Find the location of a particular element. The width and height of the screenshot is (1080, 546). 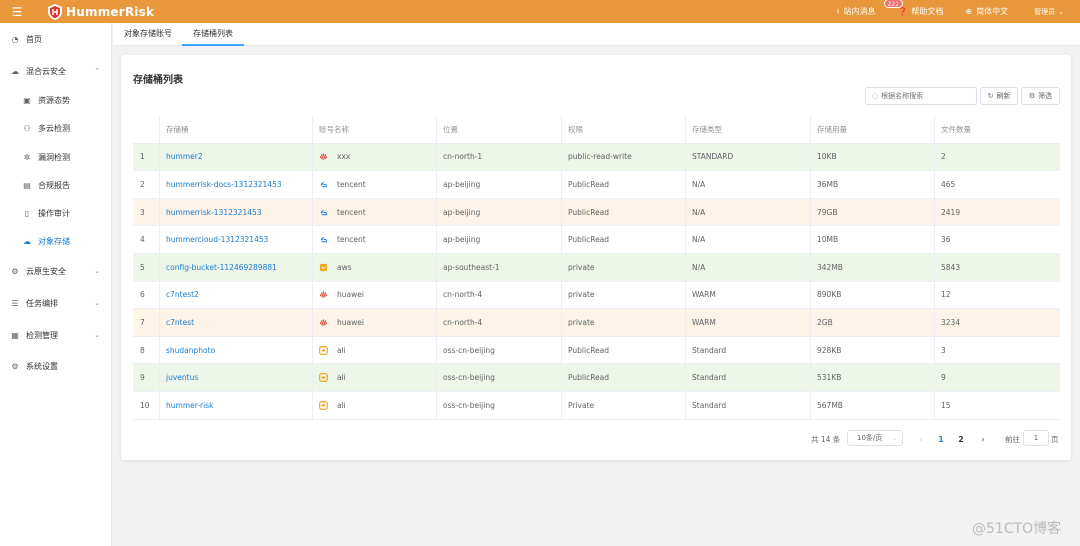

cell-size: 10KB is located at coordinates (827, 157).